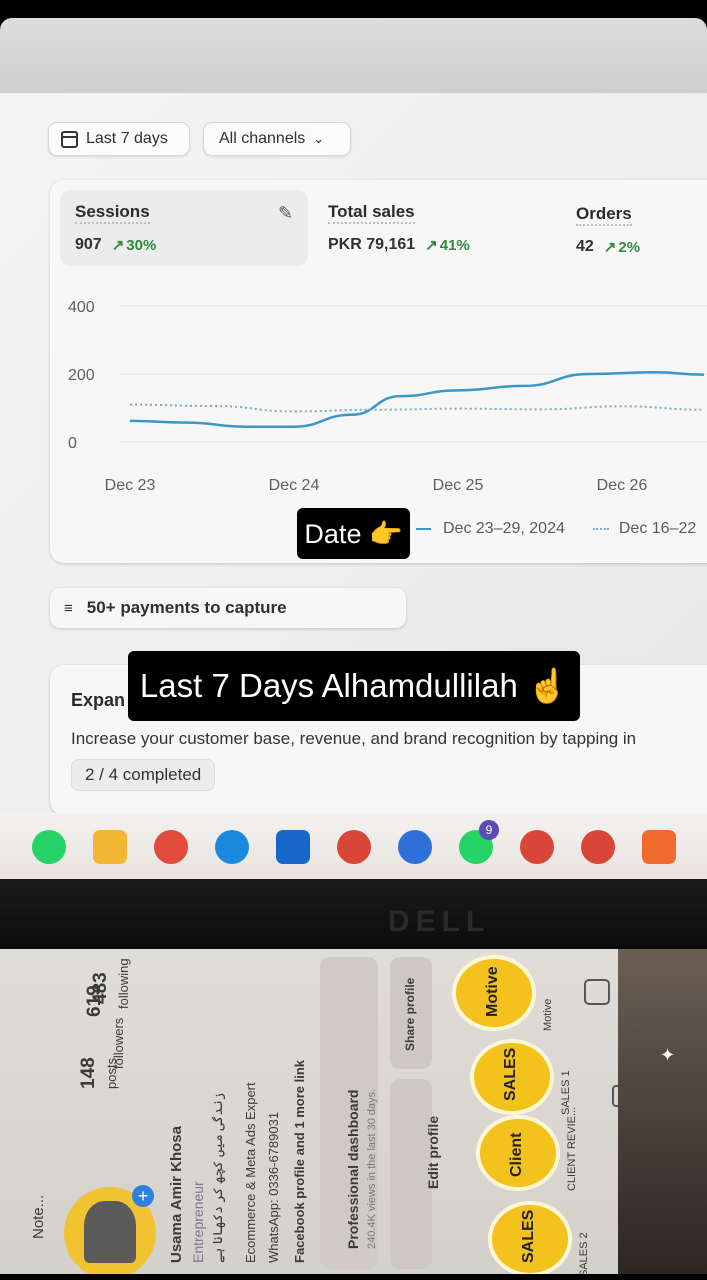 This screenshot has width=707, height=1280. What do you see at coordinates (423, 529) in the screenshot?
I see `legend-solid-swatch` at bounding box center [423, 529].